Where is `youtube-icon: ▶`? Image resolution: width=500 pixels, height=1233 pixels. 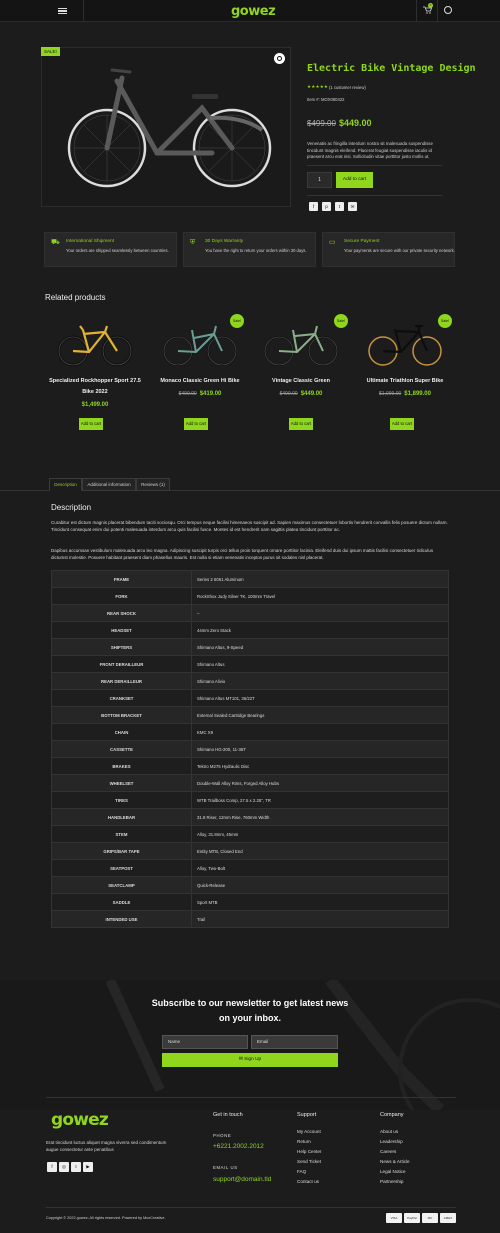
youtube-icon: ▶ is located at coordinates (88, 1167).